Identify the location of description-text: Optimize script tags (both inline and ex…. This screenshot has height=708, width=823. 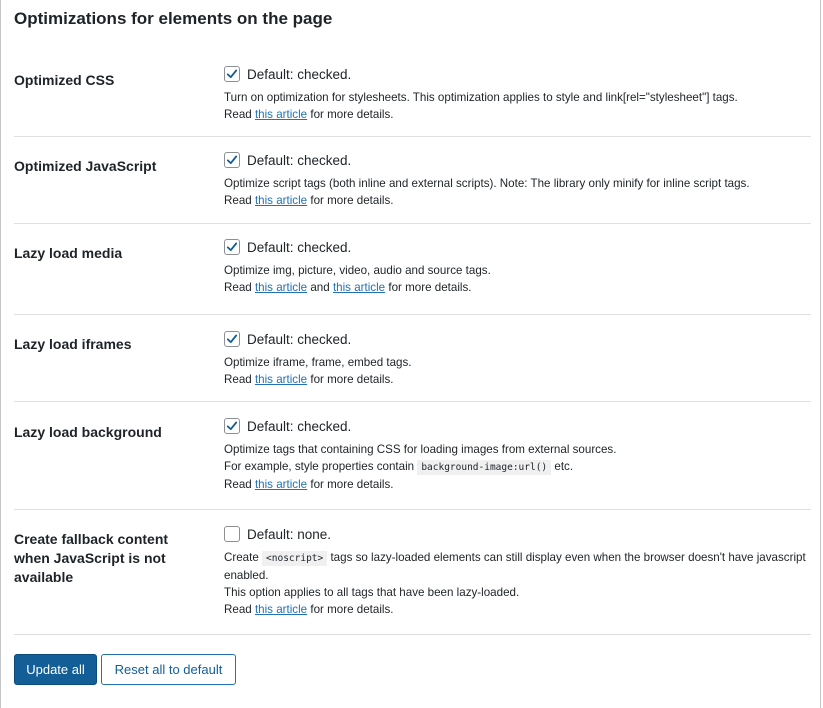
(487, 183).